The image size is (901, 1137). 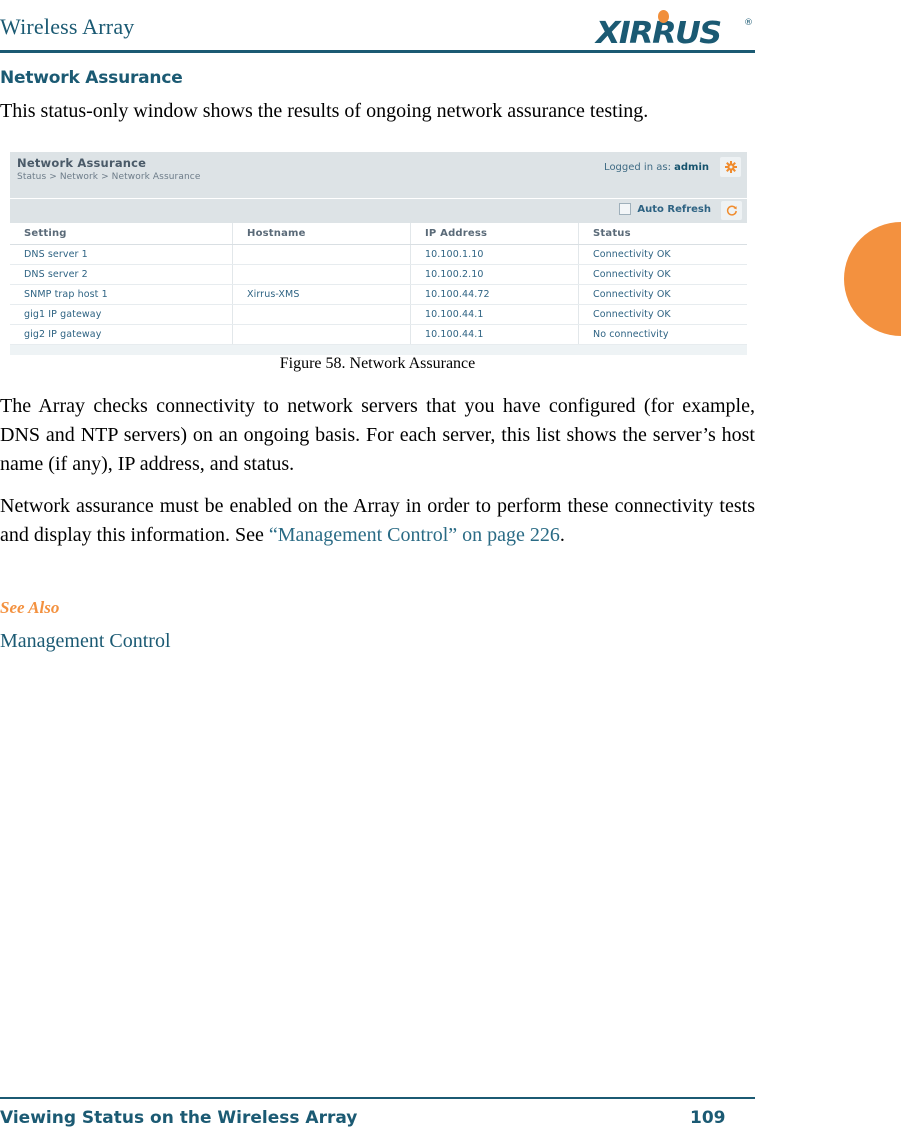 I want to click on login-status-user: admin, so click(x=691, y=167).